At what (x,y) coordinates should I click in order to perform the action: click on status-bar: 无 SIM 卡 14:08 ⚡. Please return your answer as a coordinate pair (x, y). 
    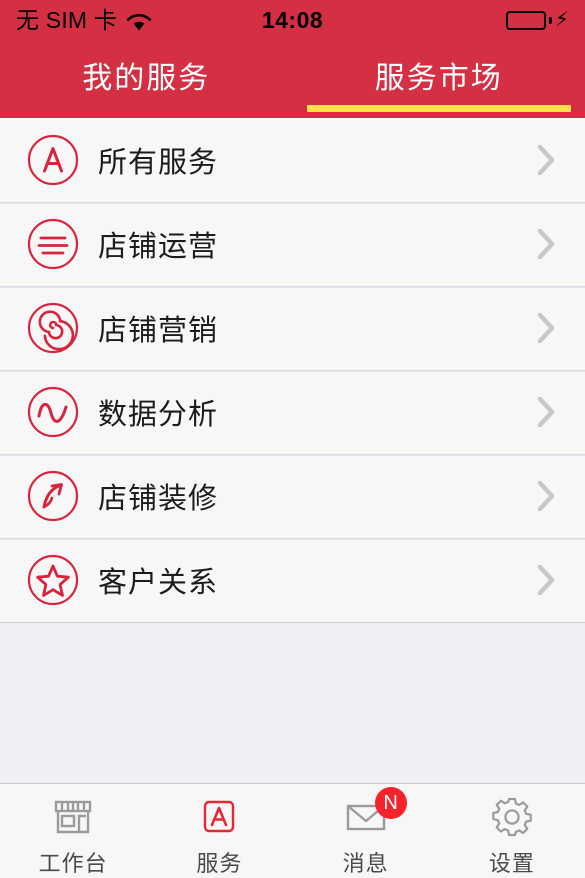
    Looking at the image, I should click on (292, 20).